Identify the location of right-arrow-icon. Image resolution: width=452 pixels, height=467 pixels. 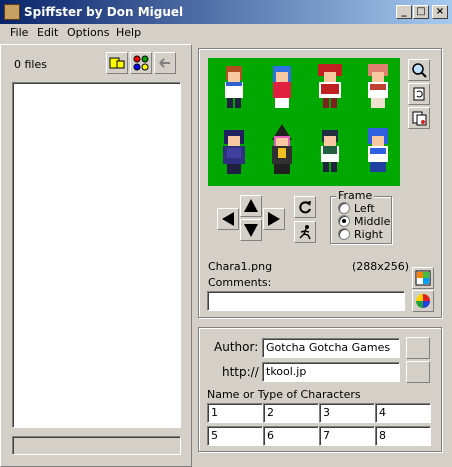
(274, 219).